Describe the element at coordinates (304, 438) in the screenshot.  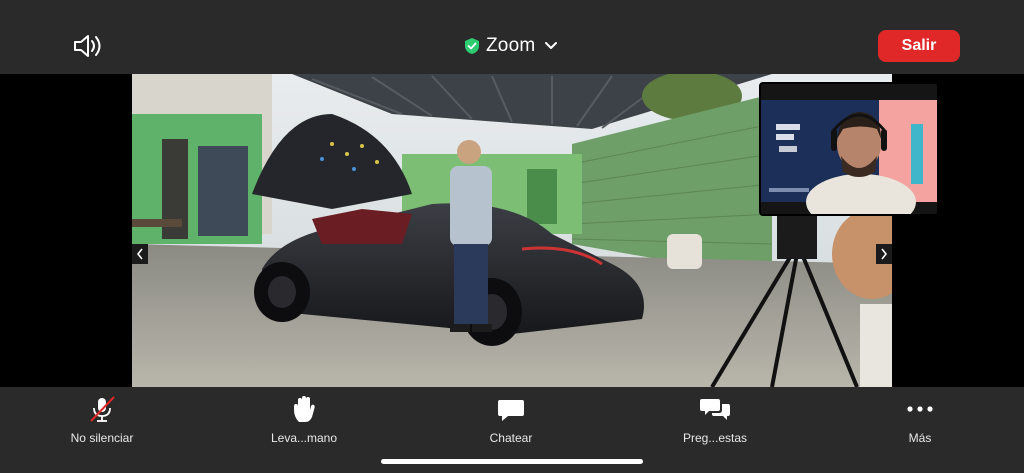
I see `raise-hand-label: Leva...mano` at that location.